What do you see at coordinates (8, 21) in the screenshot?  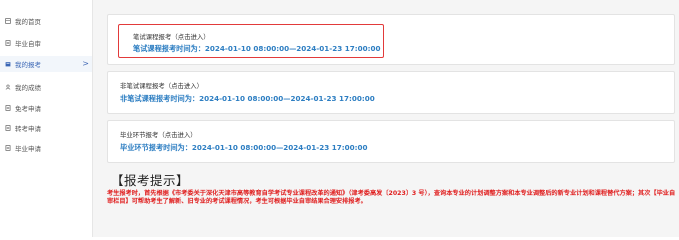 I see `home-icon` at bounding box center [8, 21].